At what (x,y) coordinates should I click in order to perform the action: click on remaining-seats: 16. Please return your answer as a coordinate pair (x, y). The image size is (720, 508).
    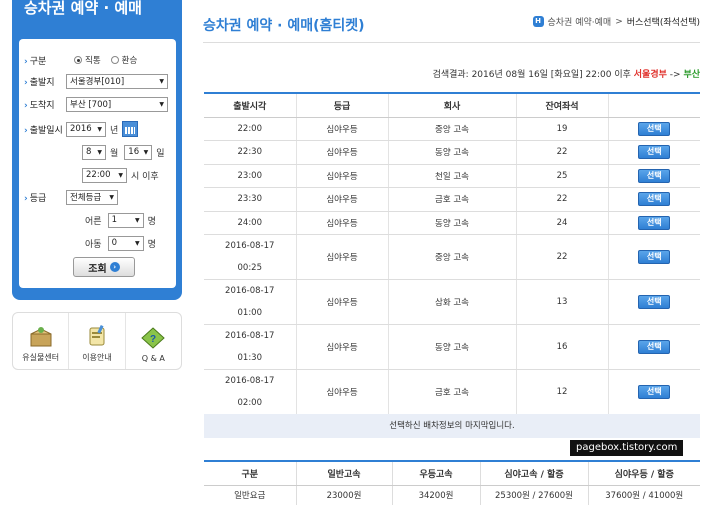
    Looking at the image, I should click on (562, 347).